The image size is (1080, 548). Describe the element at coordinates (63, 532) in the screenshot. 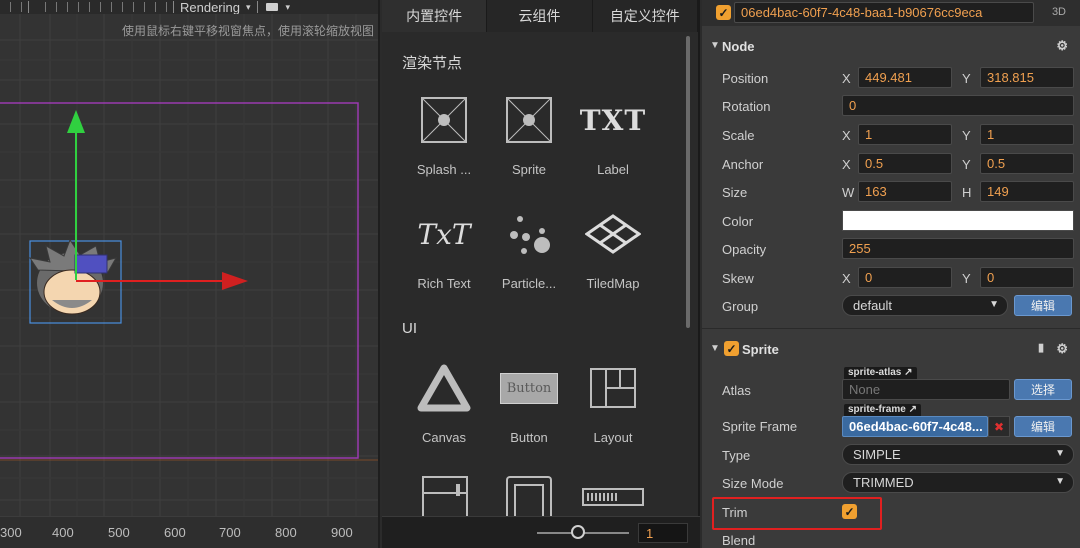

I see `ruler-label: 400` at that location.